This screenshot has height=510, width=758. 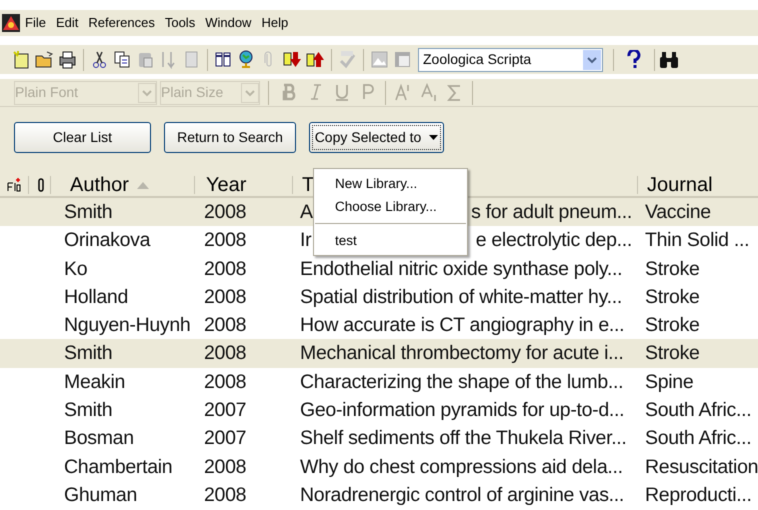 What do you see at coordinates (96, 297) in the screenshot?
I see `table-cell-text: Holland` at bounding box center [96, 297].